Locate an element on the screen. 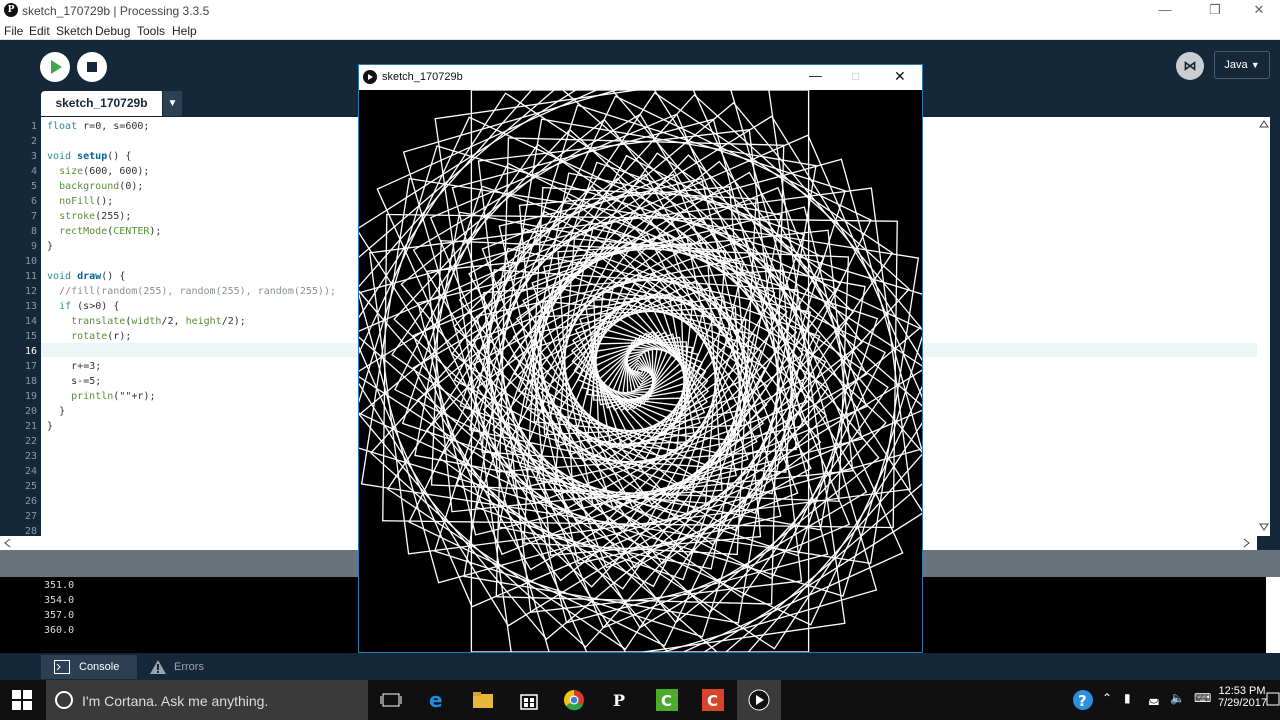 The height and width of the screenshot is (720, 1280). clock-time: 12:53 PM is located at coordinates (1242, 691).